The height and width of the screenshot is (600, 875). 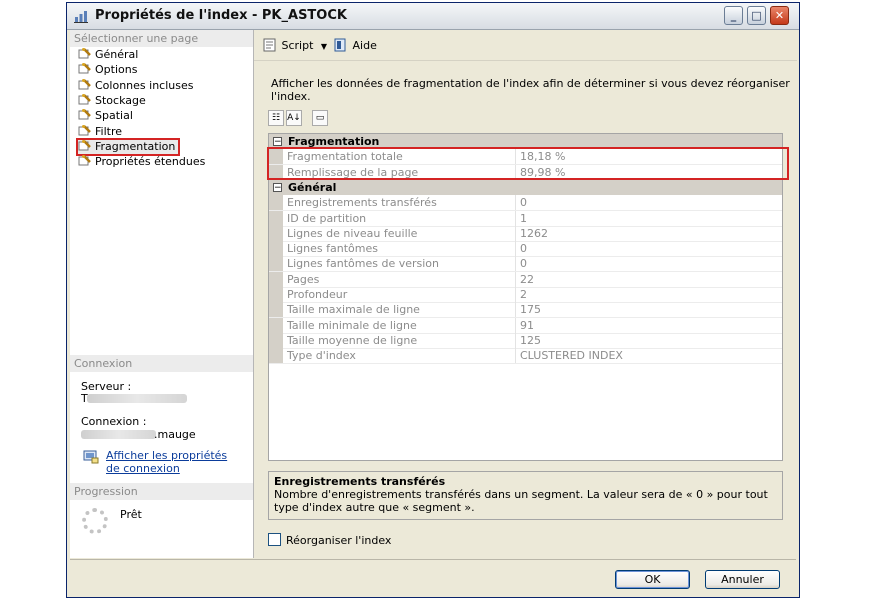 I want to click on property-value: 2, so click(x=523, y=294).